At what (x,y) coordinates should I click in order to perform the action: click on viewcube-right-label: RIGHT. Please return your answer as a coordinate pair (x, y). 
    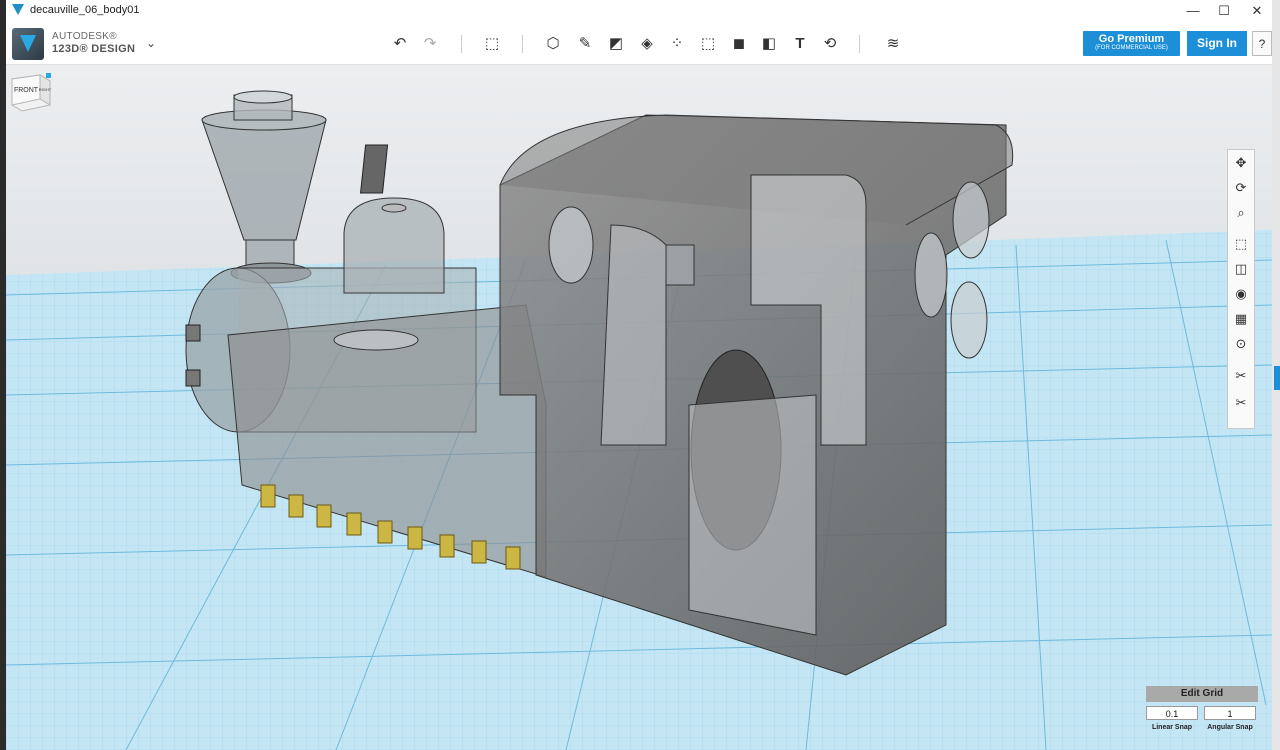
    Looking at the image, I should click on (45, 89).